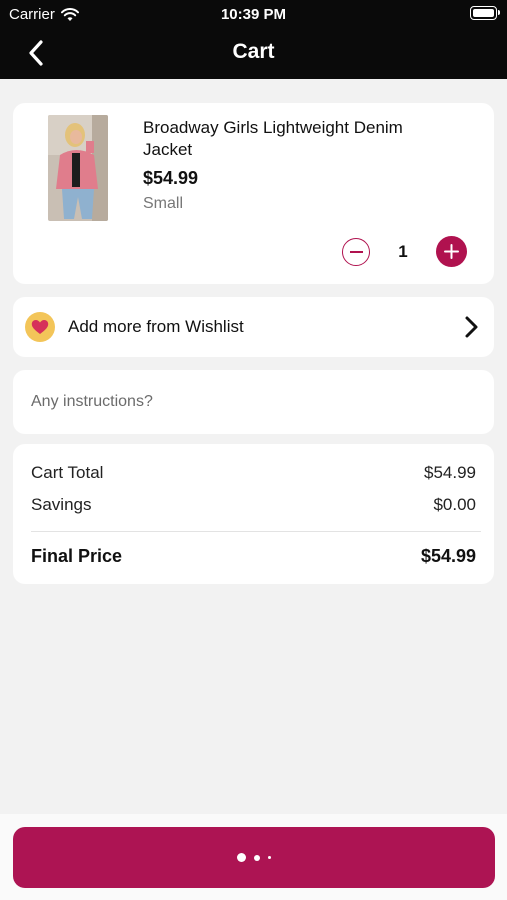  I want to click on final-price-value: $54.99, so click(448, 556).